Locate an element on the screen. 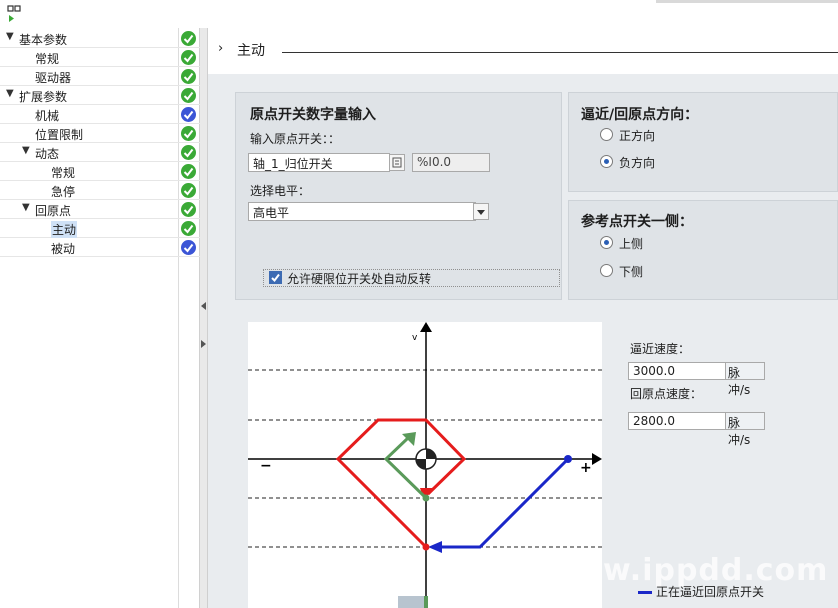  red-point is located at coordinates (426, 547).